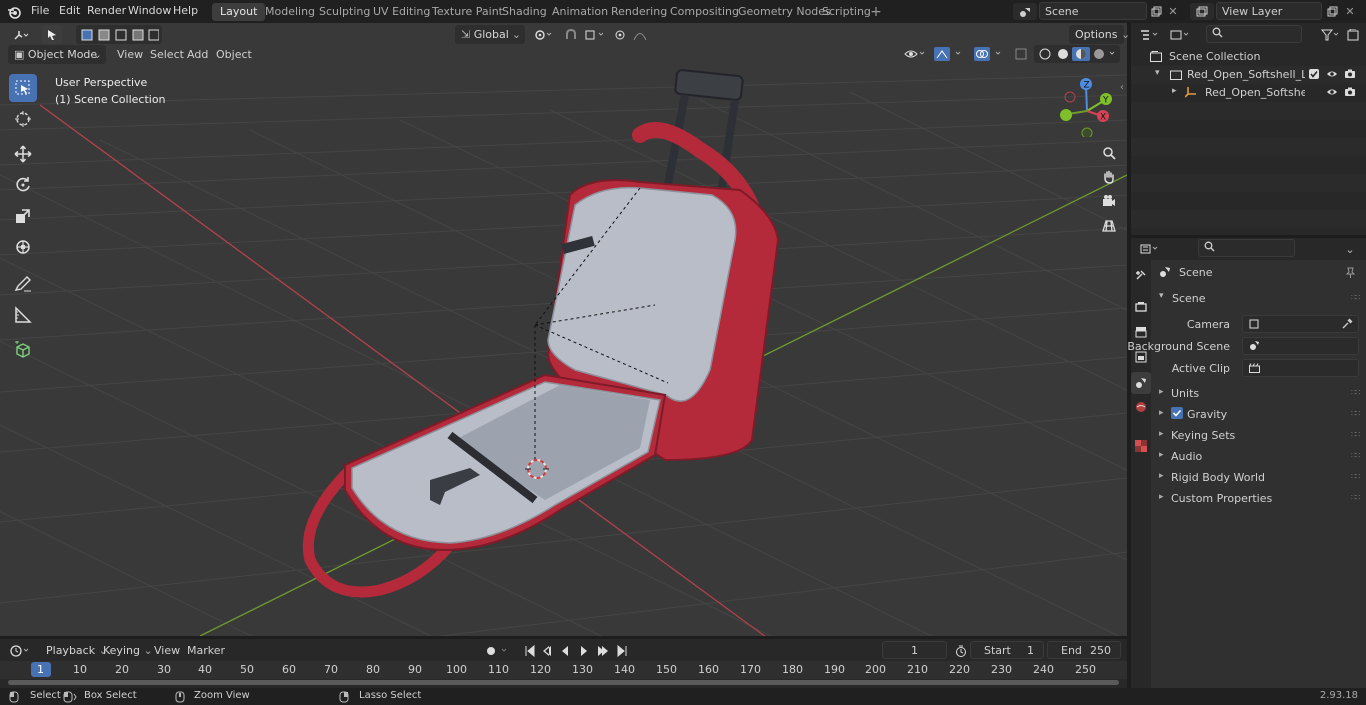 The width and height of the screenshot is (1366, 705). I want to click on subpanel-gravity: ▸ Gravity ∷∷, so click(1259, 415).